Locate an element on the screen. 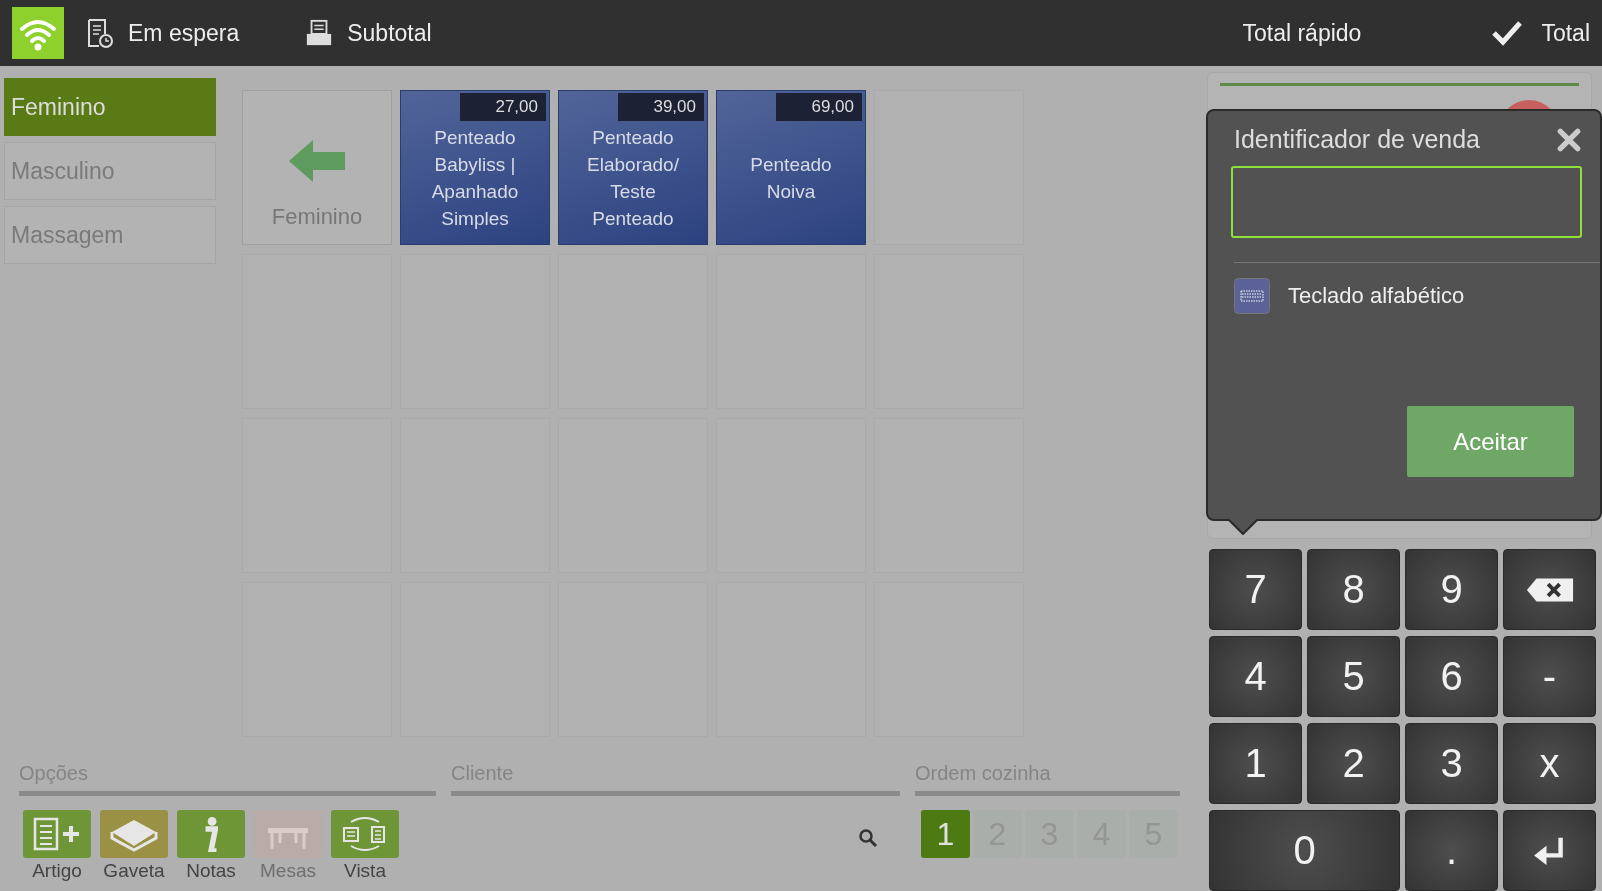 The width and height of the screenshot is (1602, 891). keypad-key: 3 is located at coordinates (1451, 763).